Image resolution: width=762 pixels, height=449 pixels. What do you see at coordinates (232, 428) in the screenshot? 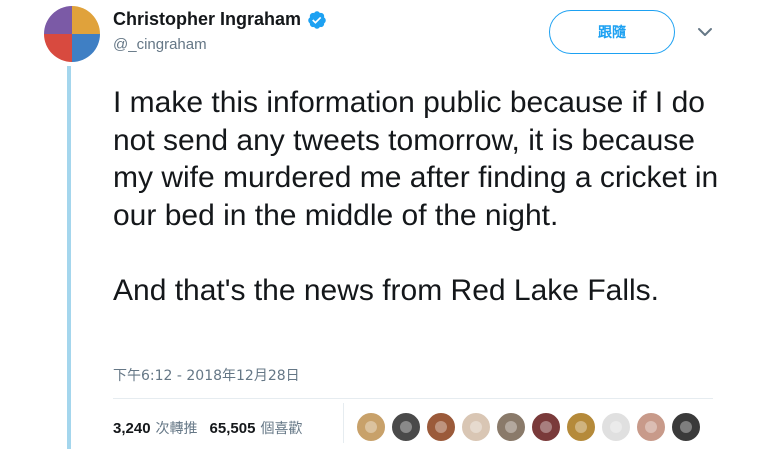
I see `like-count-number: 65,505` at bounding box center [232, 428].